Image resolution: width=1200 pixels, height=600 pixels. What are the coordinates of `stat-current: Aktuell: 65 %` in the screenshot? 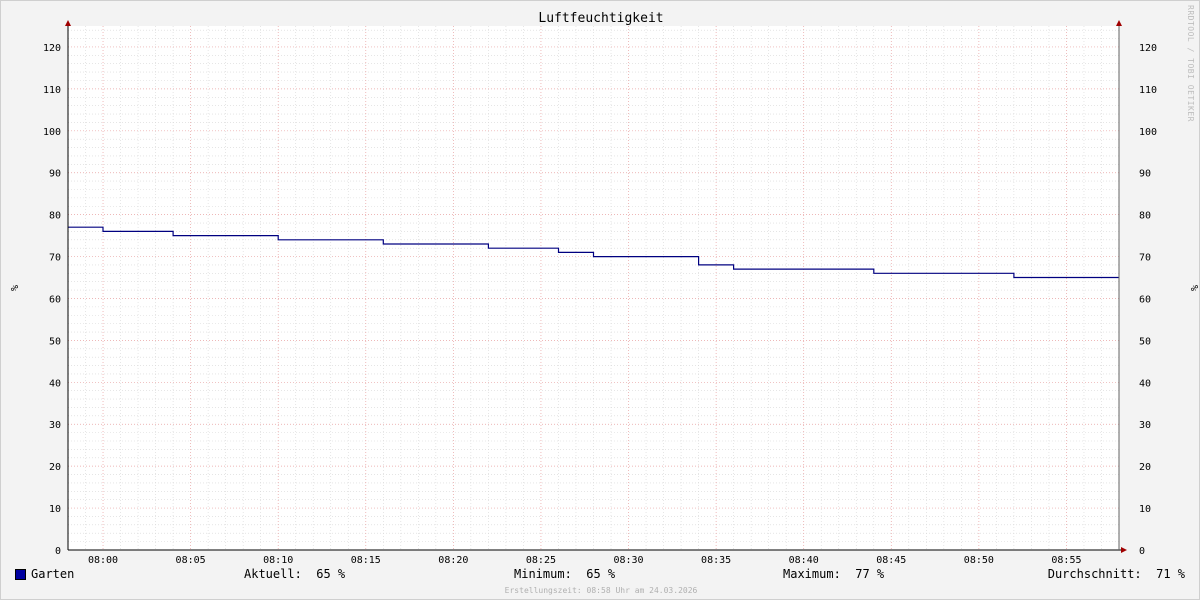 It's located at (295, 574).